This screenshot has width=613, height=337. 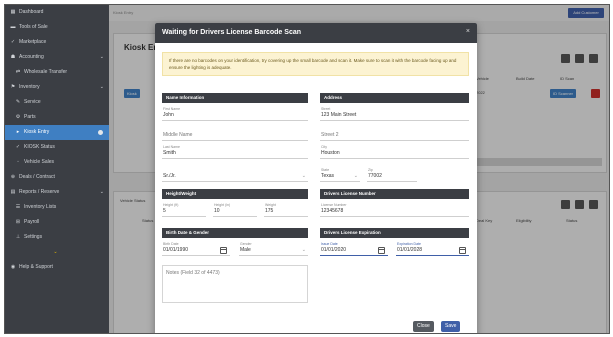 I want to click on sidebar-item-label: Tools of Sale, so click(x=33, y=27).